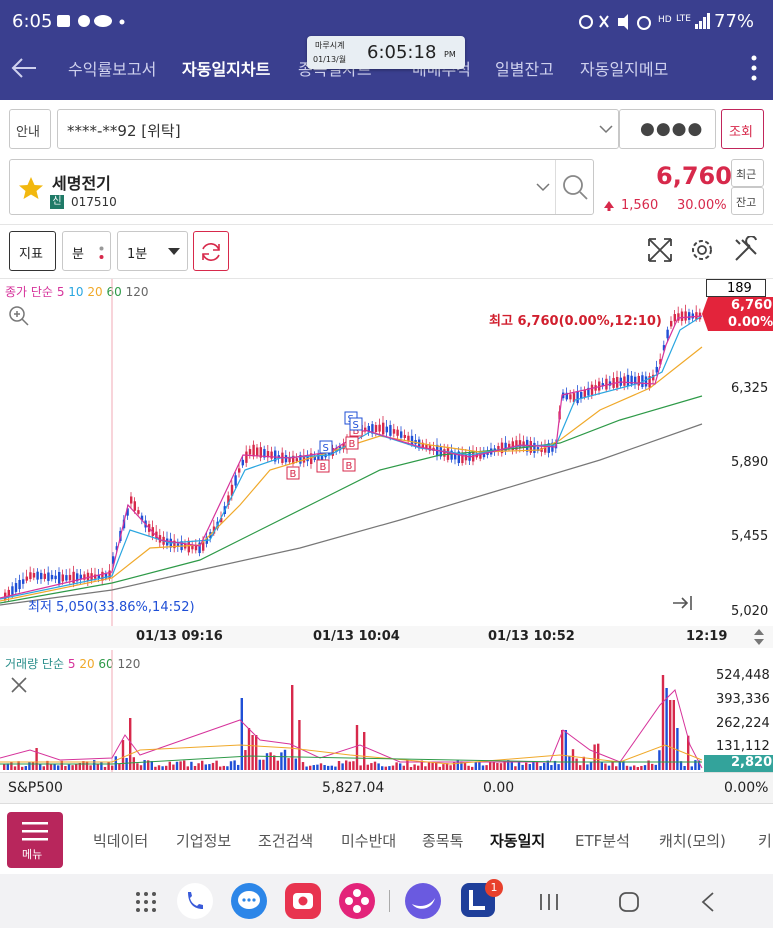  Describe the element at coordinates (692, 840) in the screenshot. I see `bottom-tab-catch: 캐치(모의)` at that location.